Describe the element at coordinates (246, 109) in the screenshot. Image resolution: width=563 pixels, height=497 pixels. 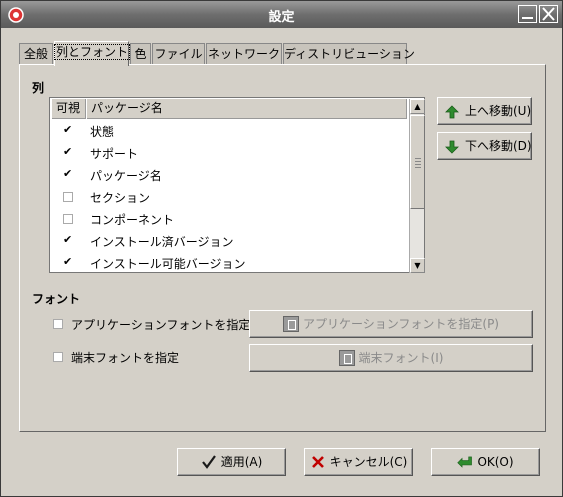
I see `header-package-name: パッケージ名` at that location.